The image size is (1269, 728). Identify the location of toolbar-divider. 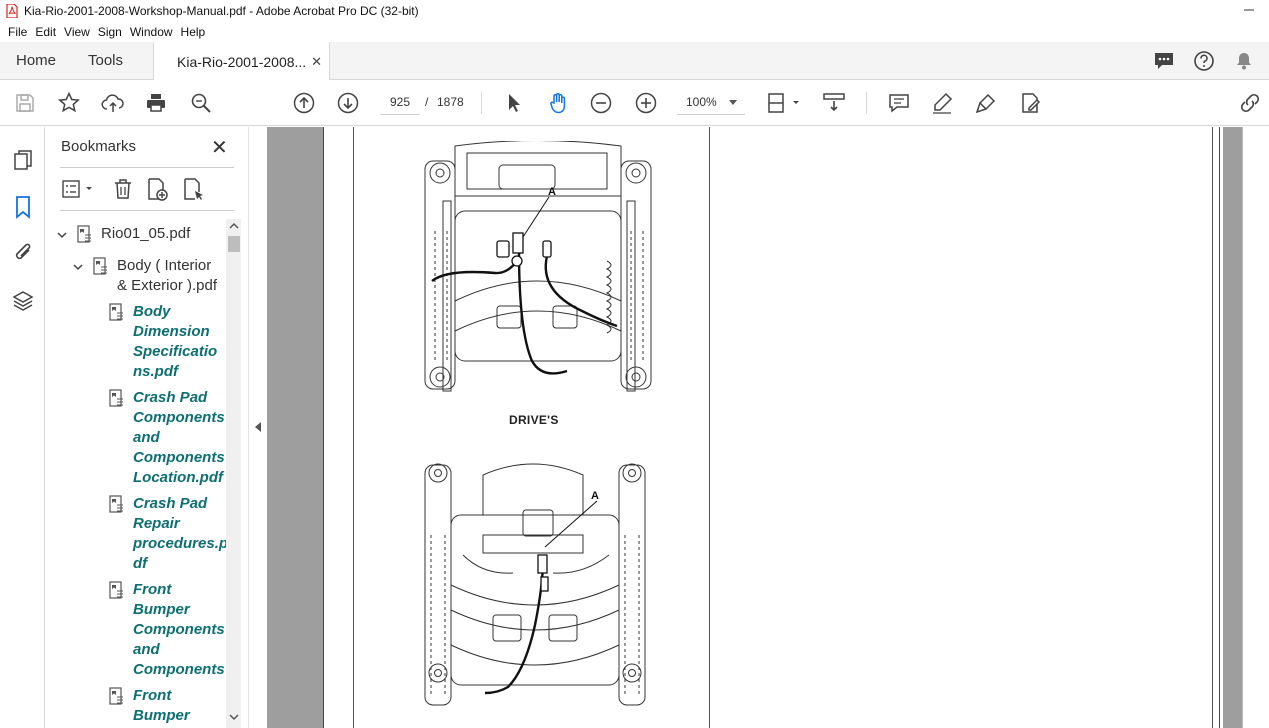
(481, 103).